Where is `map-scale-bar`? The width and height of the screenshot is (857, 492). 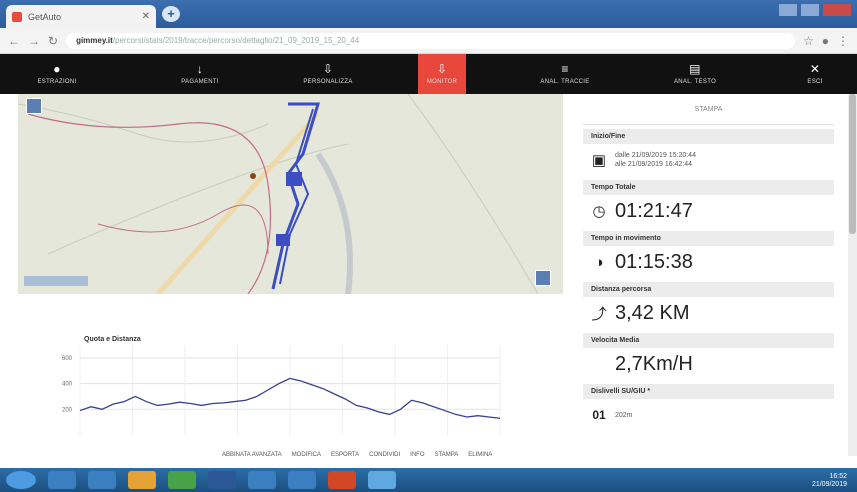 map-scale-bar is located at coordinates (56, 281).